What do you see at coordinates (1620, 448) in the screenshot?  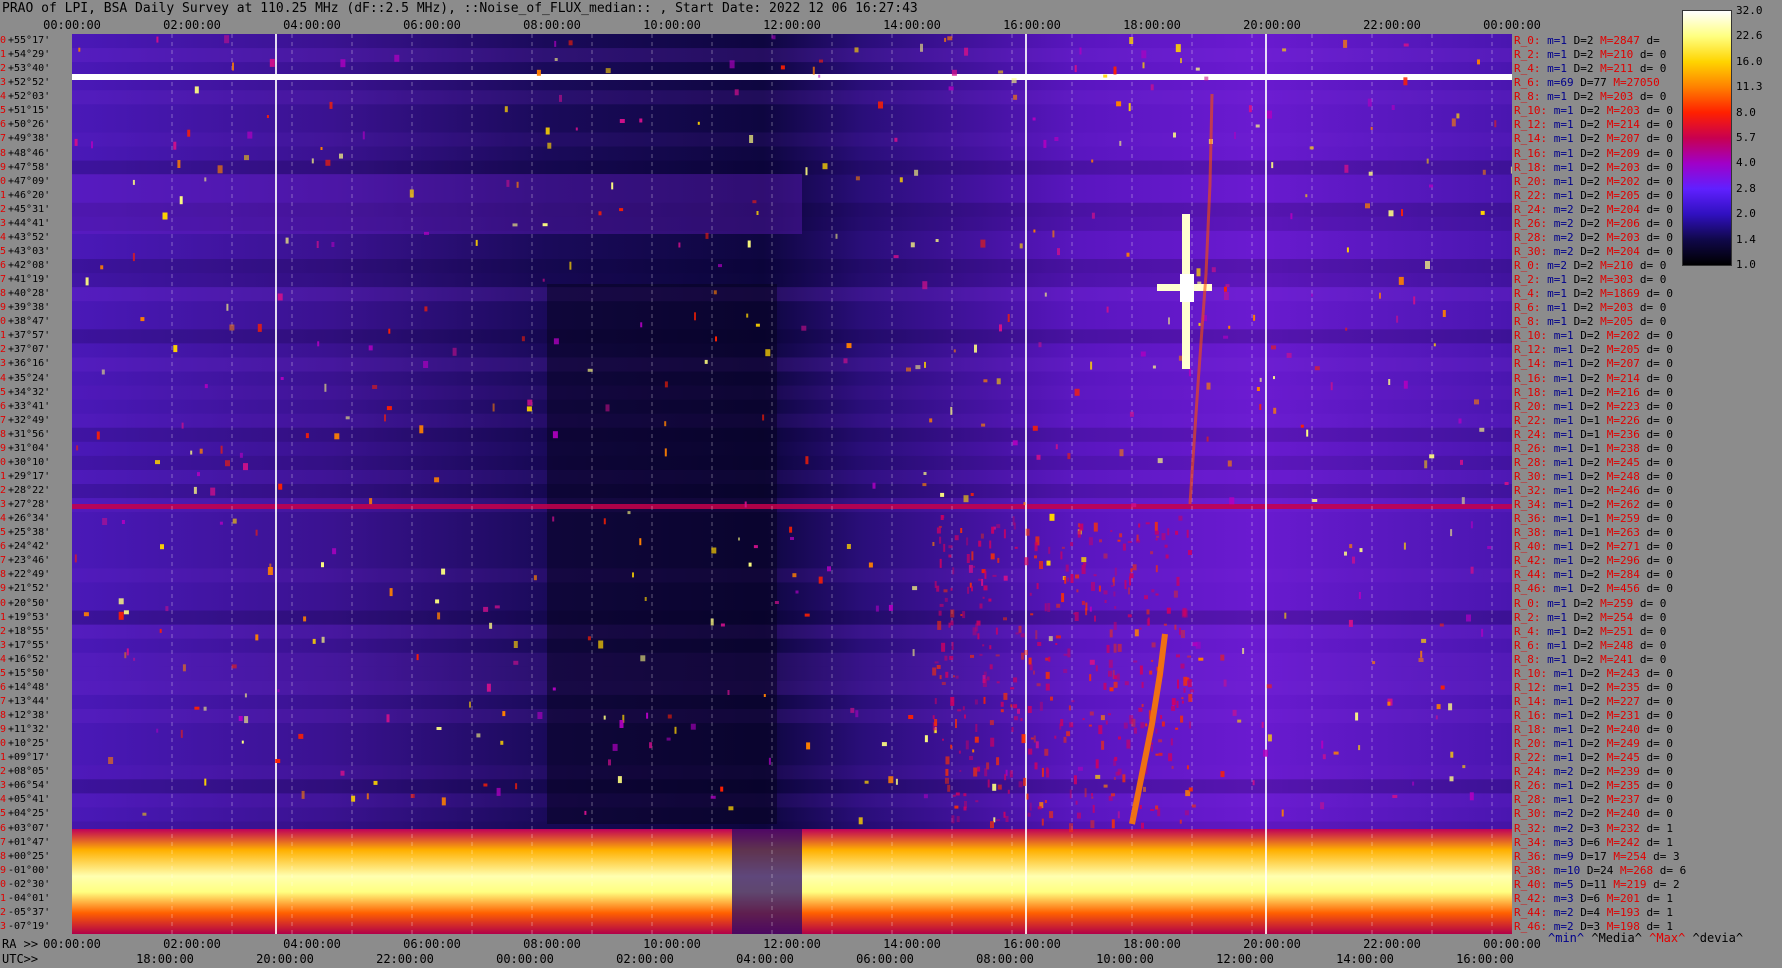 I see `stats-field: M=238` at bounding box center [1620, 448].